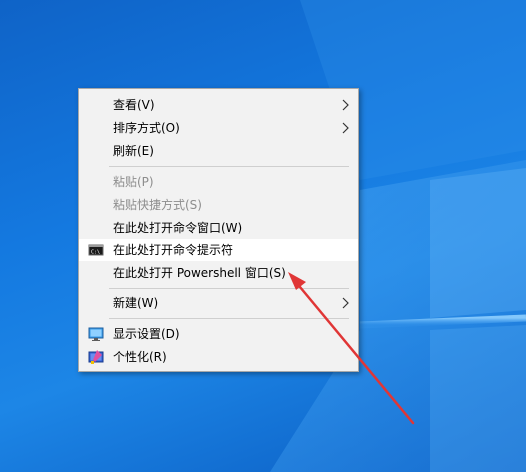  I want to click on menu-item-label: 个性化(R), so click(140, 357).